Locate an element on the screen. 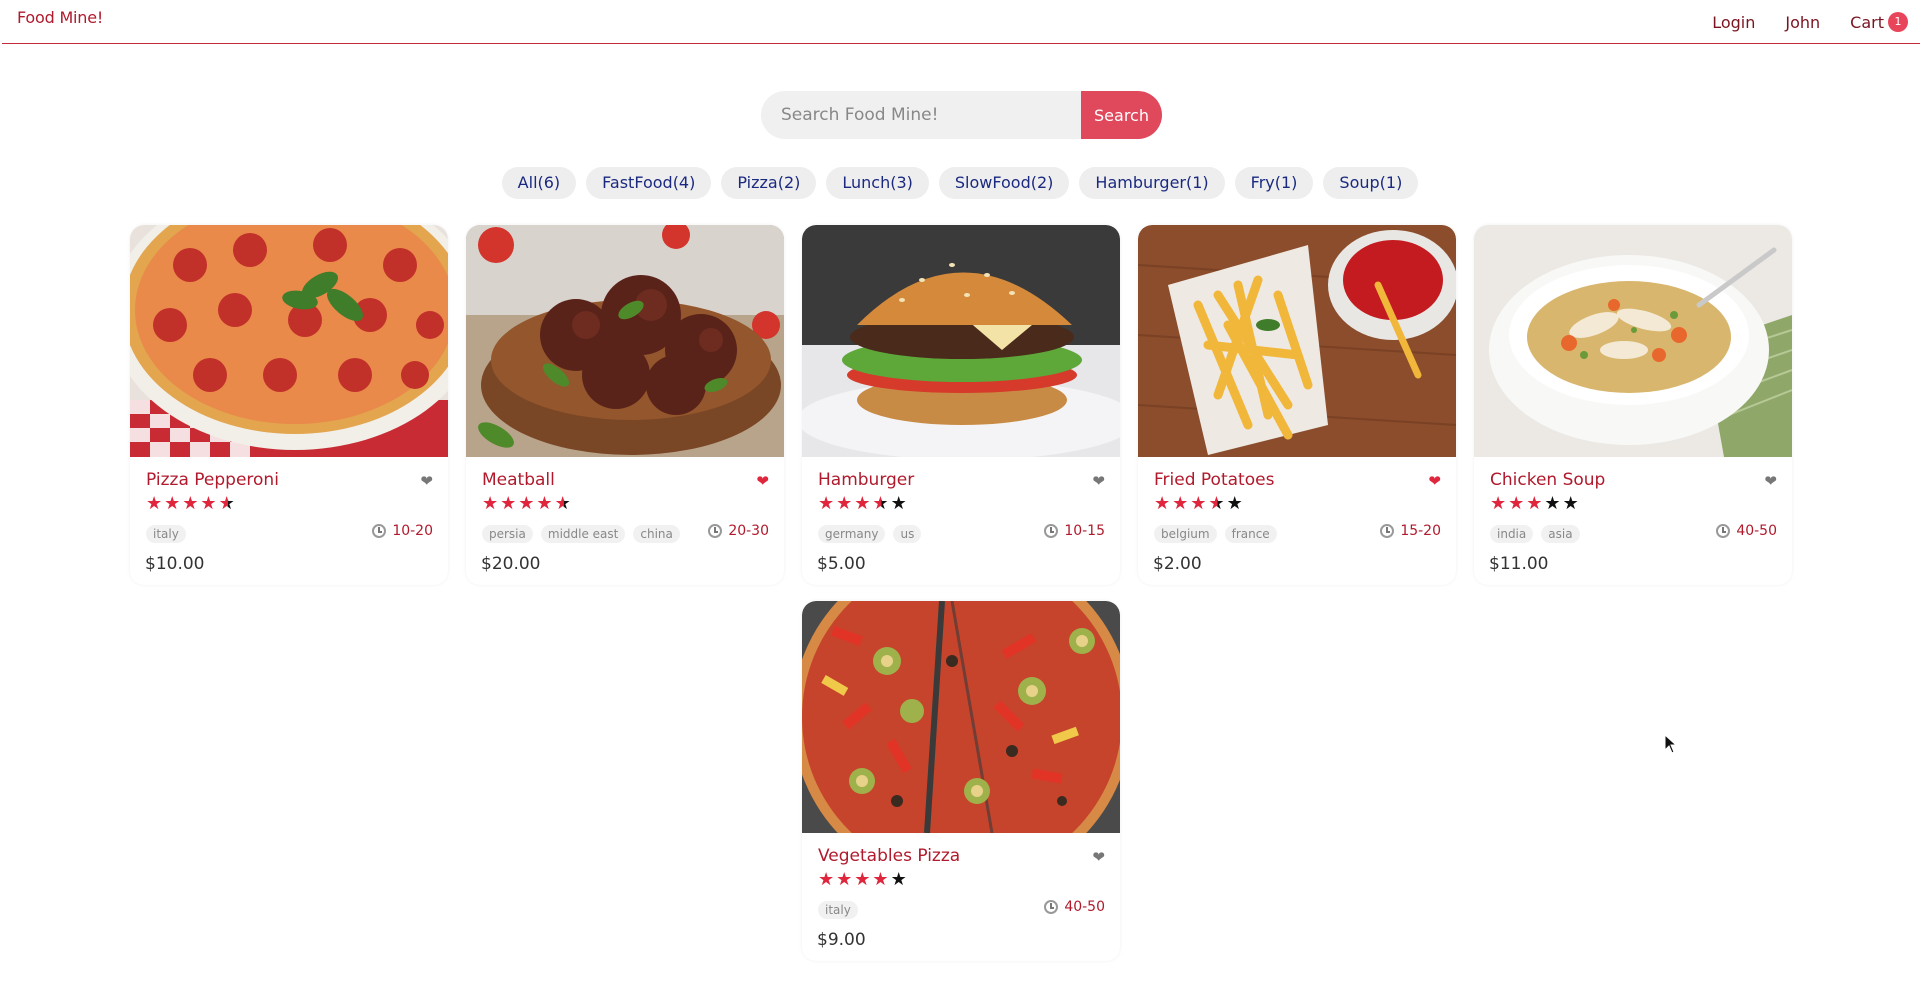 The image size is (1920, 997). origin-tag: france is located at coordinates (1250, 534).